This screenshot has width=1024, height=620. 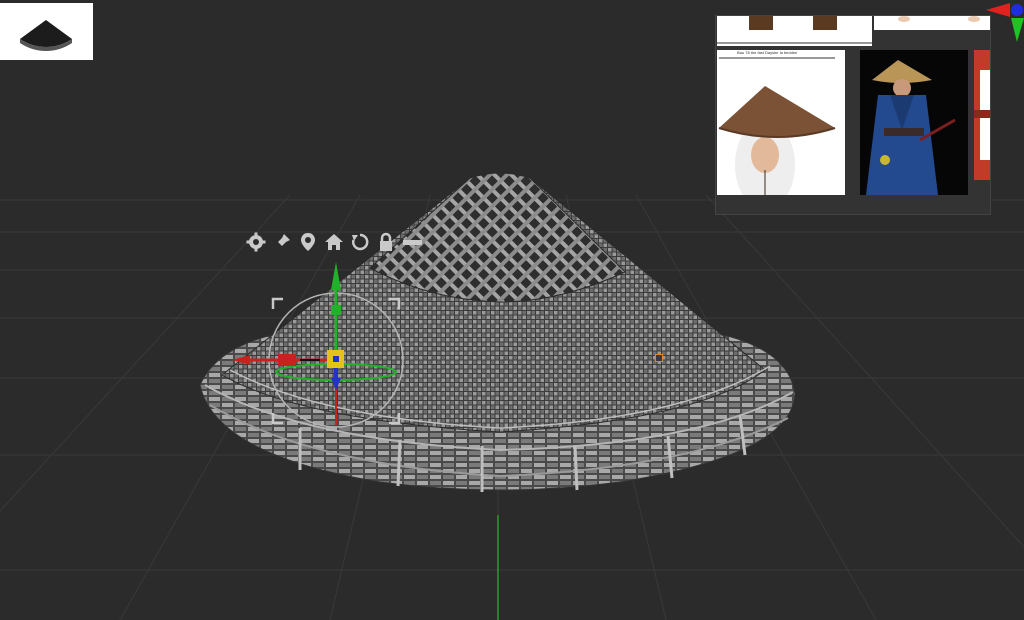 What do you see at coordinates (411, 242) in the screenshot?
I see `minus-icon` at bounding box center [411, 242].